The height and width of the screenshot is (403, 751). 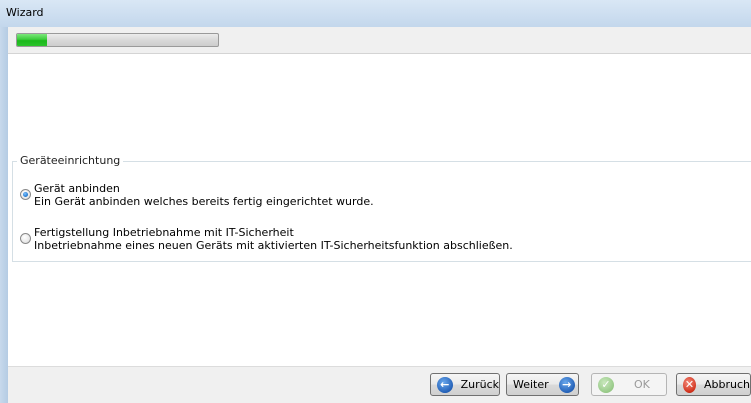 I want to click on arrow-left-circle-icon: ←, so click(x=445, y=384).